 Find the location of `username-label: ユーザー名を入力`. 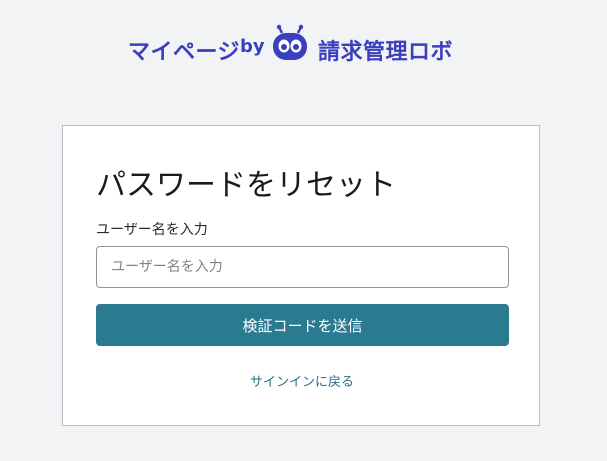

username-label: ユーザー名を入力 is located at coordinates (152, 230).